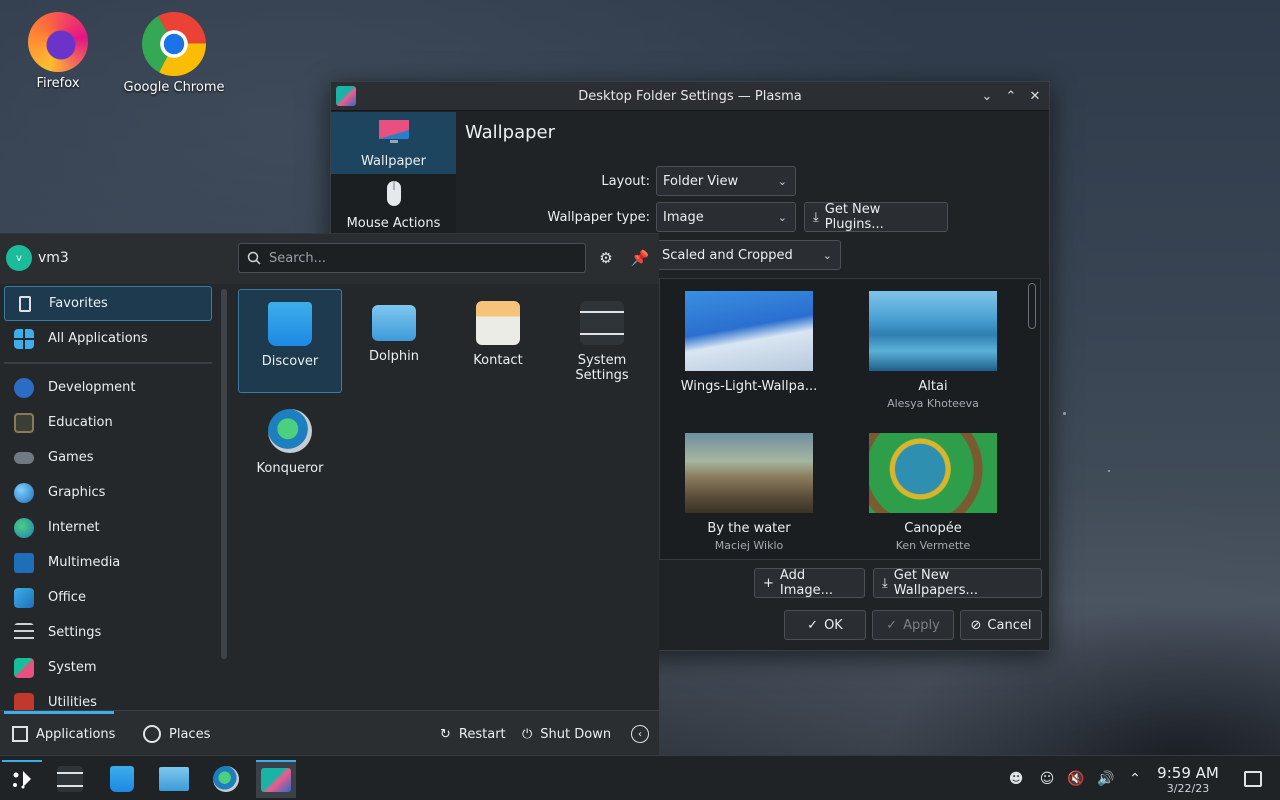  I want to click on app-label: Discover, so click(290, 361).